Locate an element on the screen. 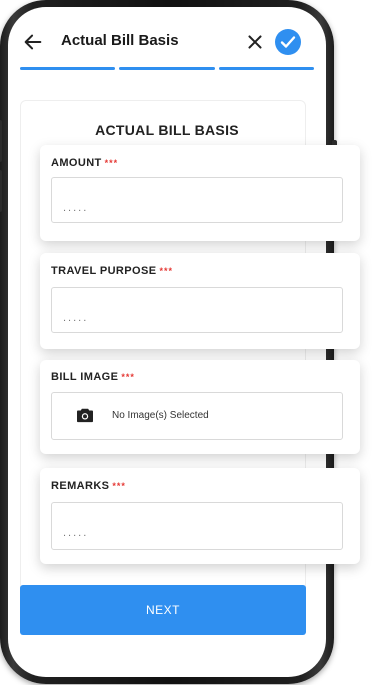 Image resolution: width=376 pixels, height=685 pixels. image-status: No Image(s) Selected is located at coordinates (160, 415).